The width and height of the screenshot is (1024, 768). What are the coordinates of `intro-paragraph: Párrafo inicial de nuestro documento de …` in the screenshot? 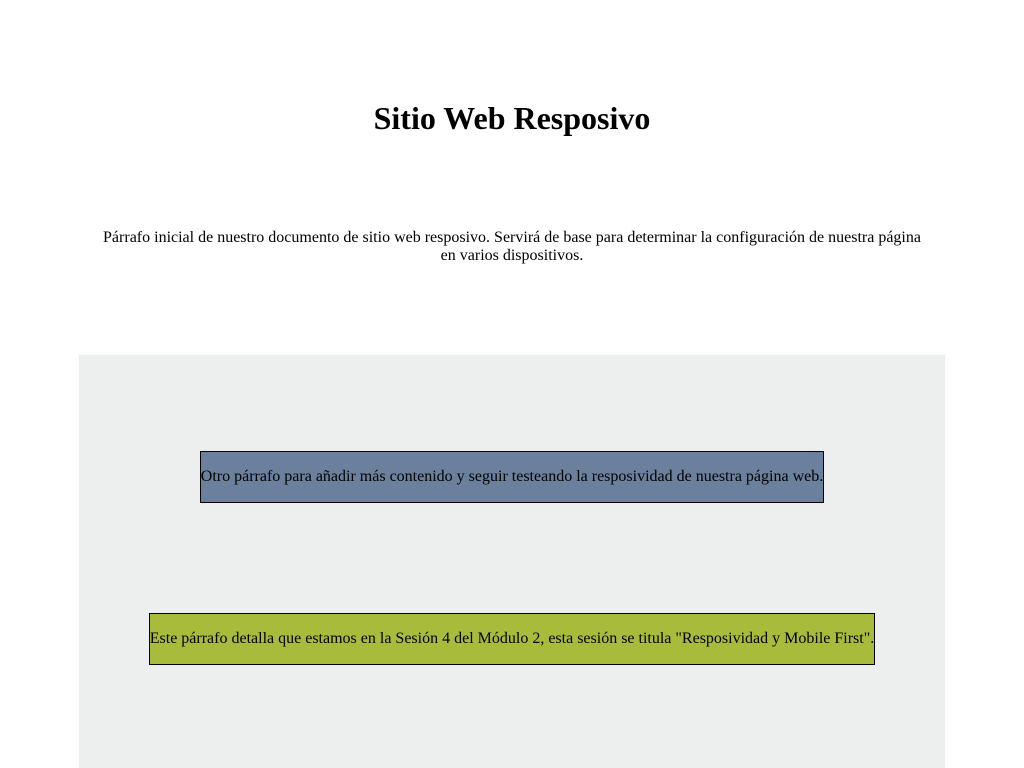 It's located at (512, 246).